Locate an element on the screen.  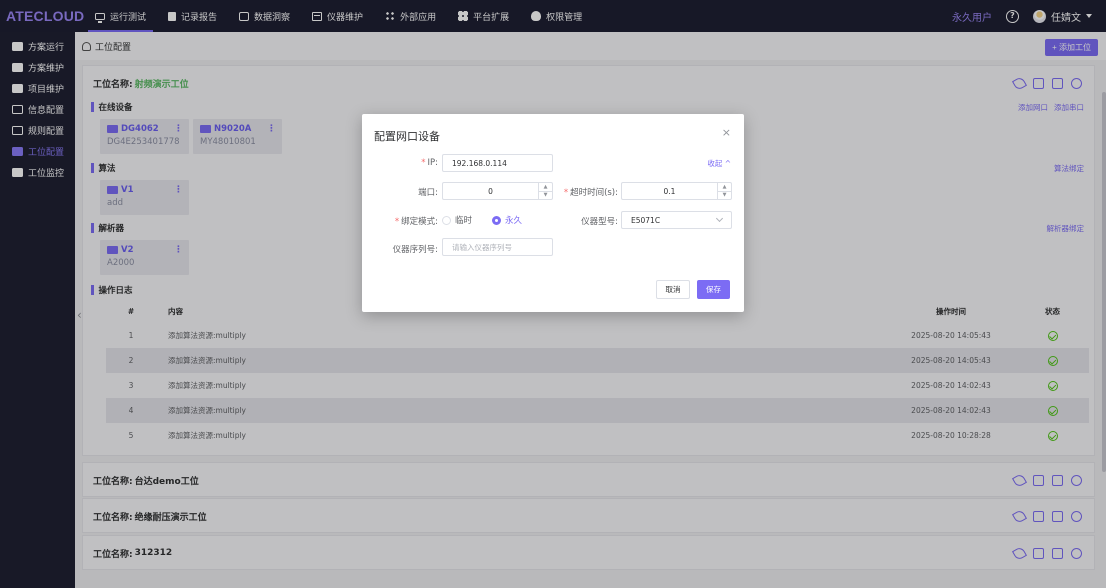
bind-mode-perm-radio: 永久 is located at coordinates (507, 220).